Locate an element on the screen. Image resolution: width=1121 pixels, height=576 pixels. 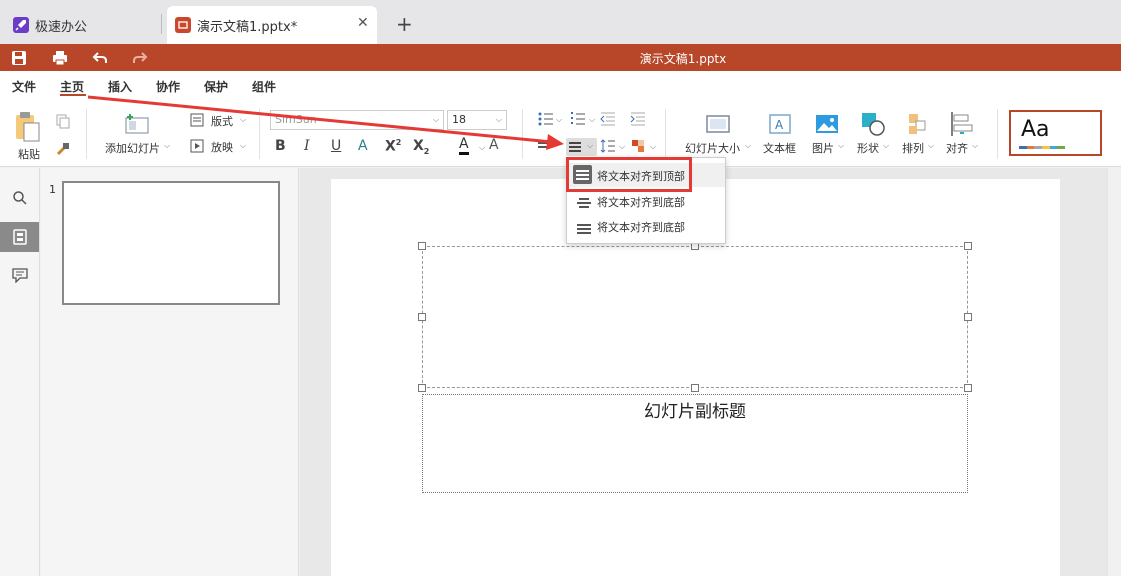
picture-label: 图片 is located at coordinates (823, 148).